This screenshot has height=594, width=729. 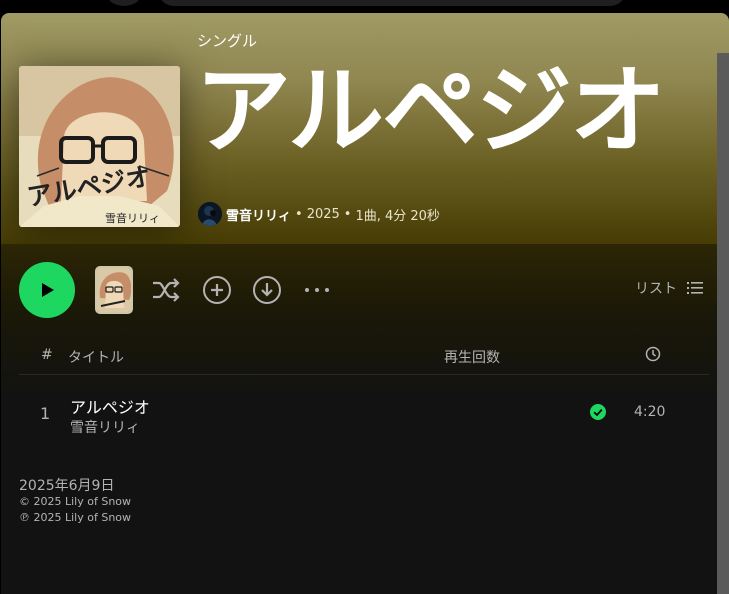 I want to click on add-to-library-button, so click(x=217, y=290).